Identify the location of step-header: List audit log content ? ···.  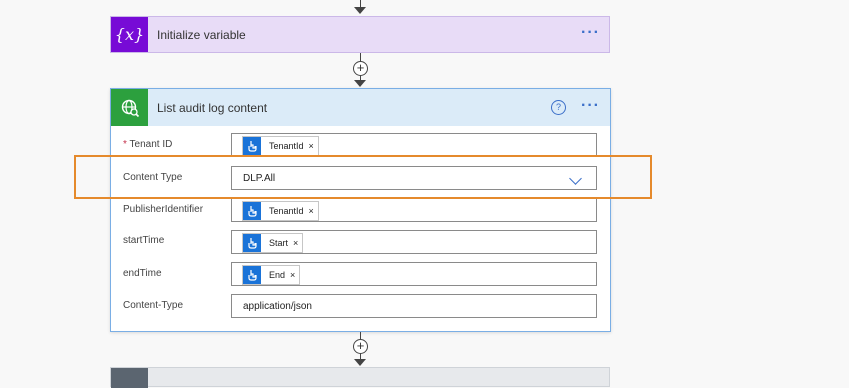
(360, 107).